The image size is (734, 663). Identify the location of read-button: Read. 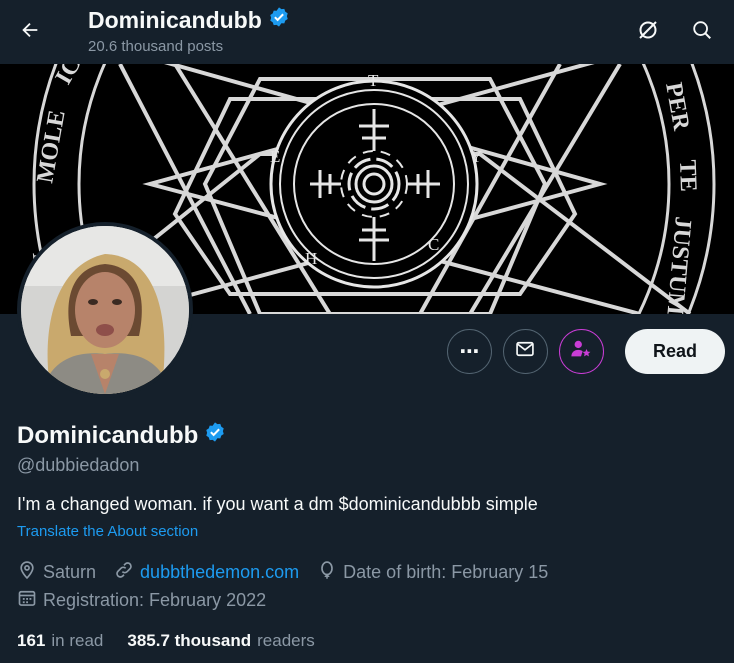
(674, 351).